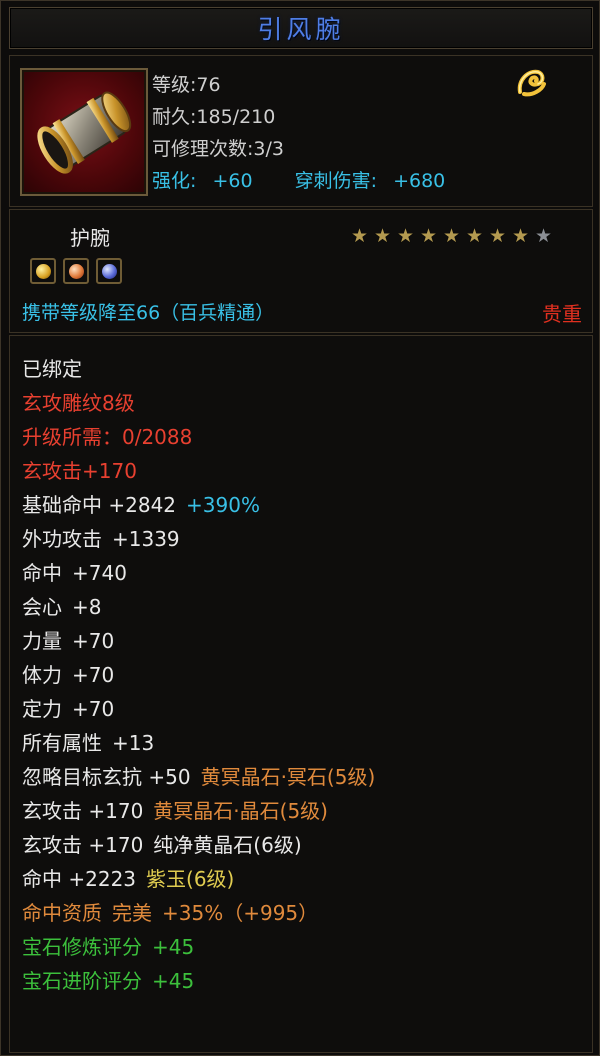 The width and height of the screenshot is (600, 1056). I want to click on property-row: 定力 +70, so click(198, 709).